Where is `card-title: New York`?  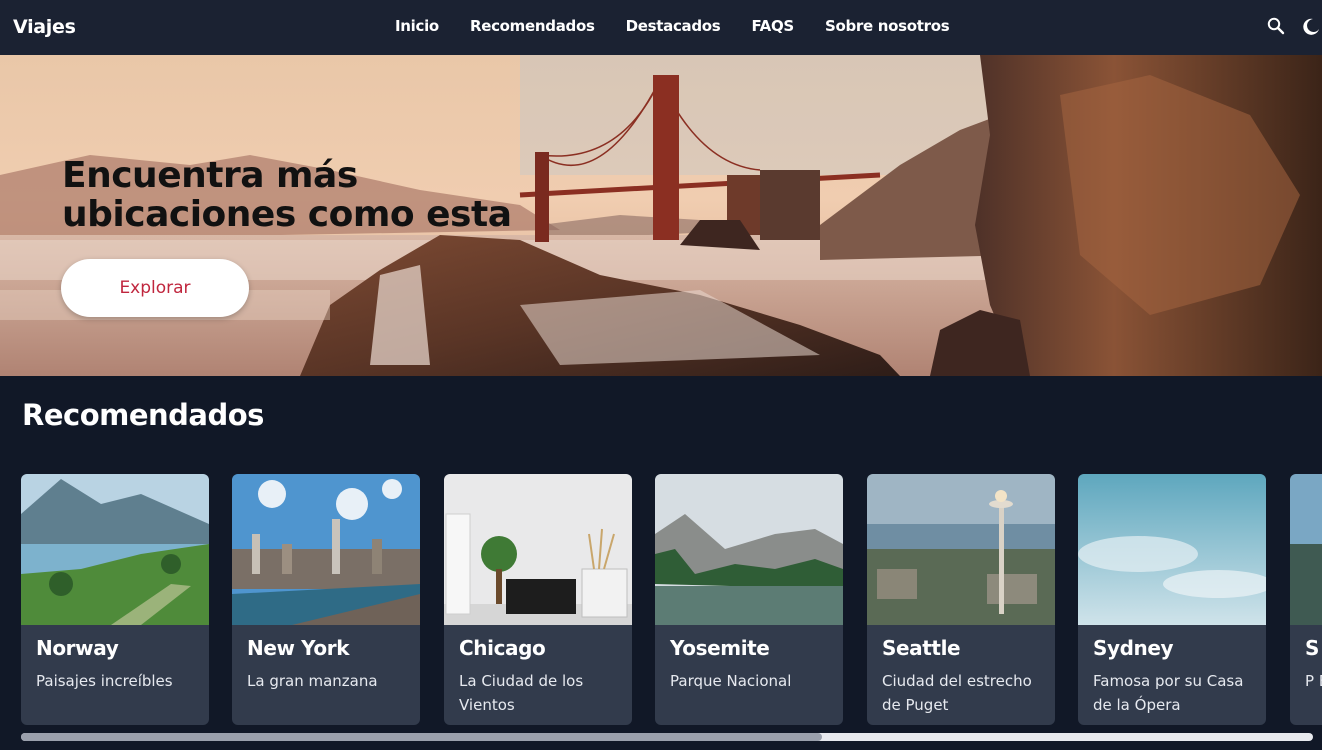 card-title: New York is located at coordinates (298, 648).